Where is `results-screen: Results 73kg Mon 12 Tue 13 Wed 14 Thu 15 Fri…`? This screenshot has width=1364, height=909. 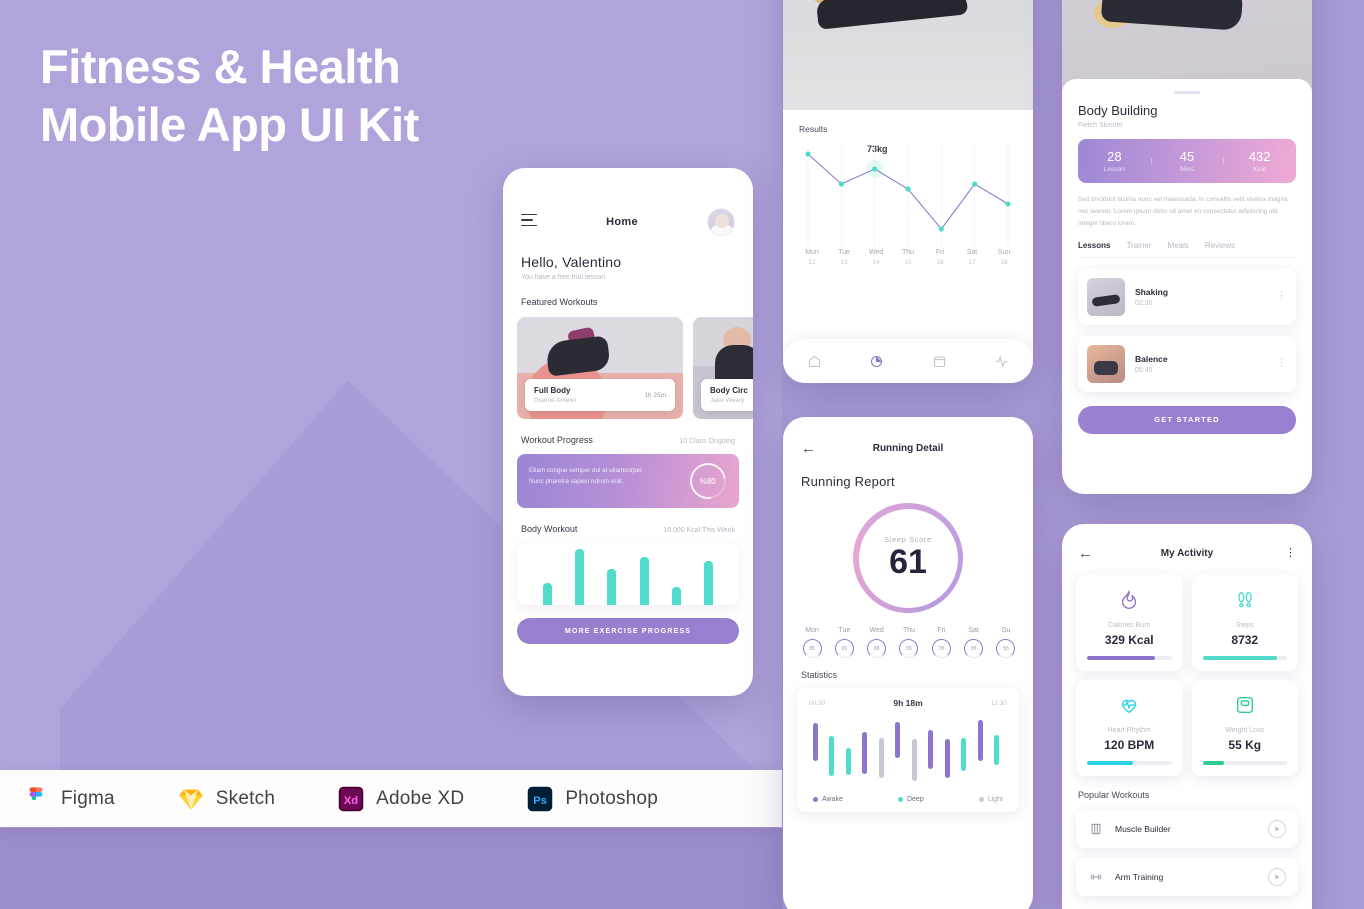
results-screen: Results 73kg Mon 12 Tue 13 Wed 14 Thu 15 Fri… is located at coordinates (908, 191).